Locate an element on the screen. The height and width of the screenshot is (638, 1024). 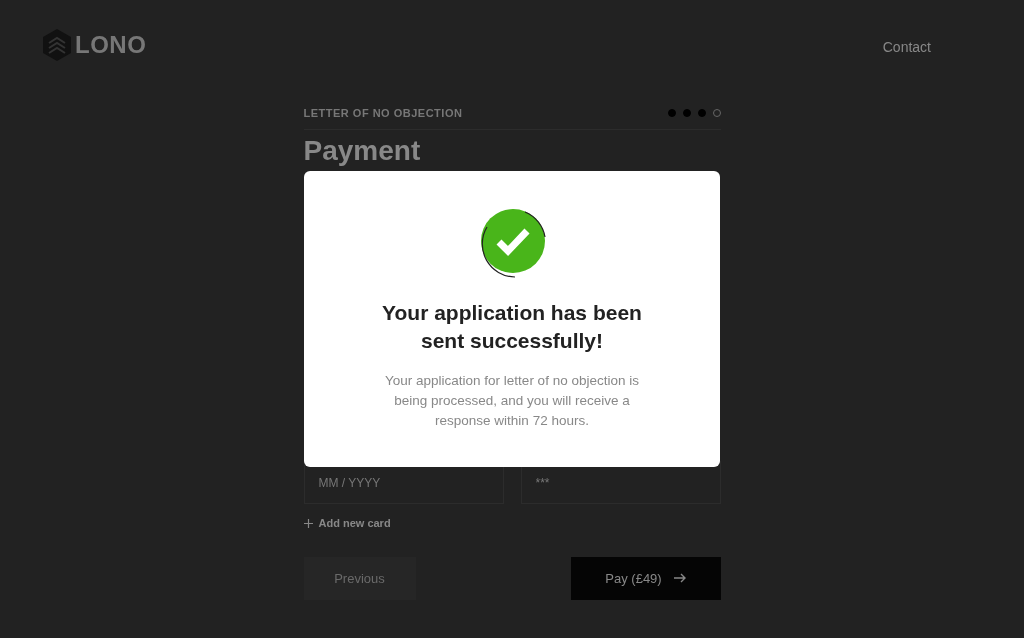
logo-text: LONO is located at coordinates (111, 45).